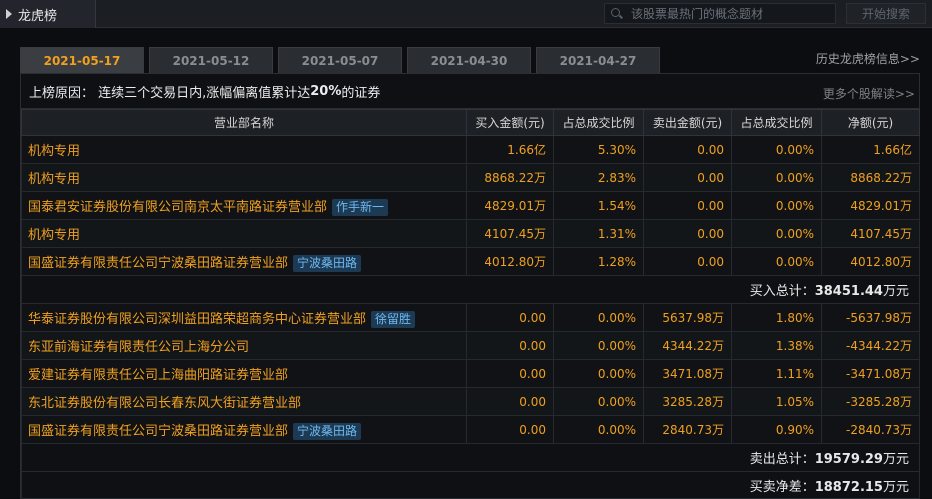 Image resolution: width=932 pixels, height=499 pixels. Describe the element at coordinates (895, 459) in the screenshot. I see `sell-total-unit: 万元` at that location.